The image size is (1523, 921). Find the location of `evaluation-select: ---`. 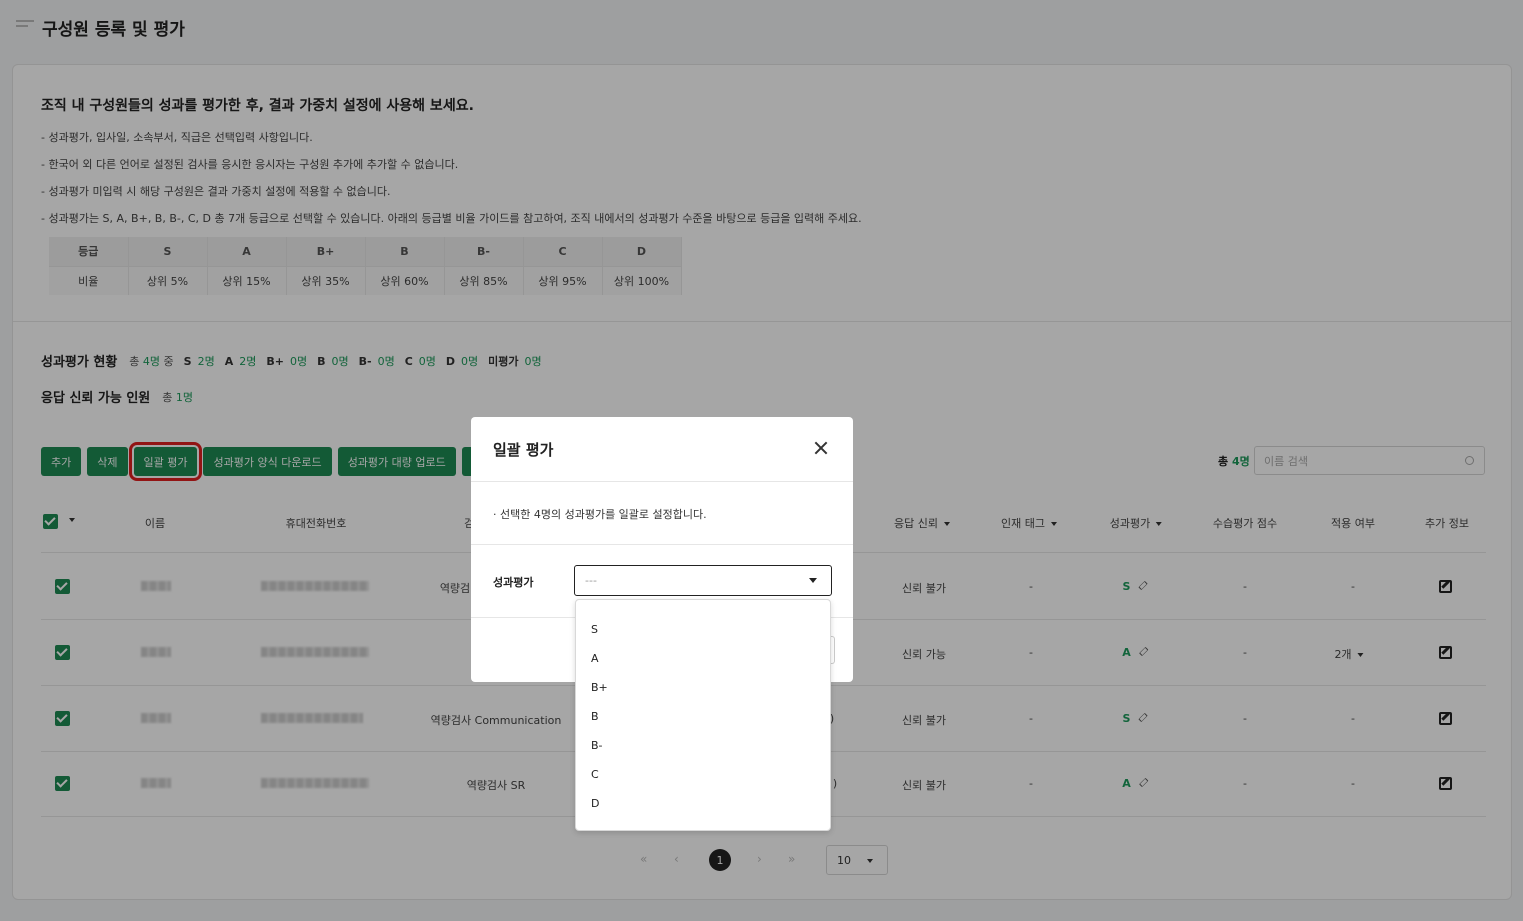

evaluation-select: --- is located at coordinates (703, 580).